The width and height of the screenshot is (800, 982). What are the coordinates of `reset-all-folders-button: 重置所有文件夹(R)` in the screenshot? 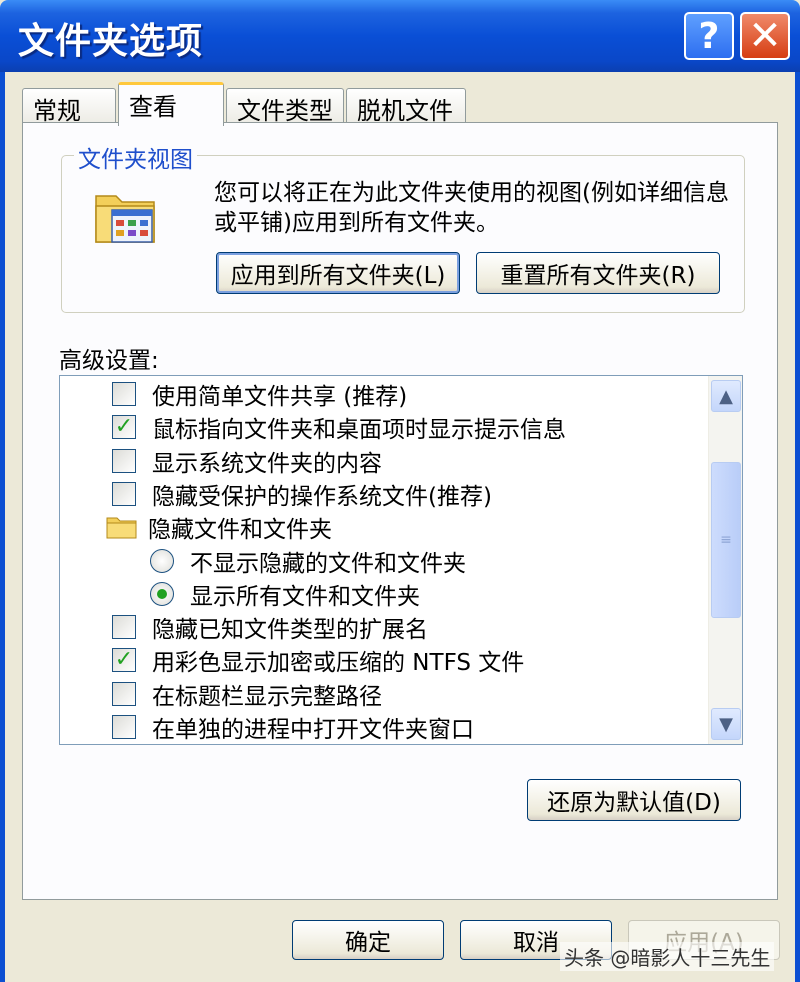 It's located at (598, 273).